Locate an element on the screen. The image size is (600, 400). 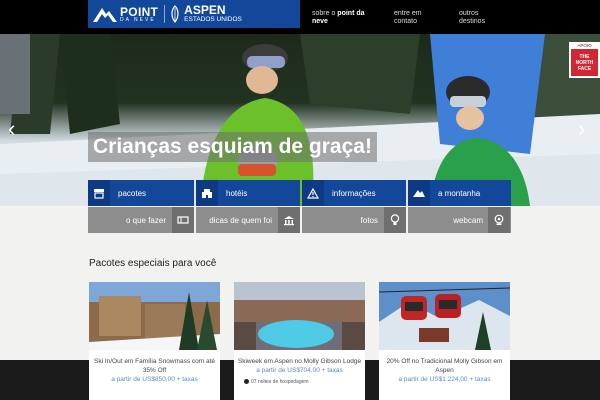
slider-next-arrow: › is located at coordinates (581, 129).